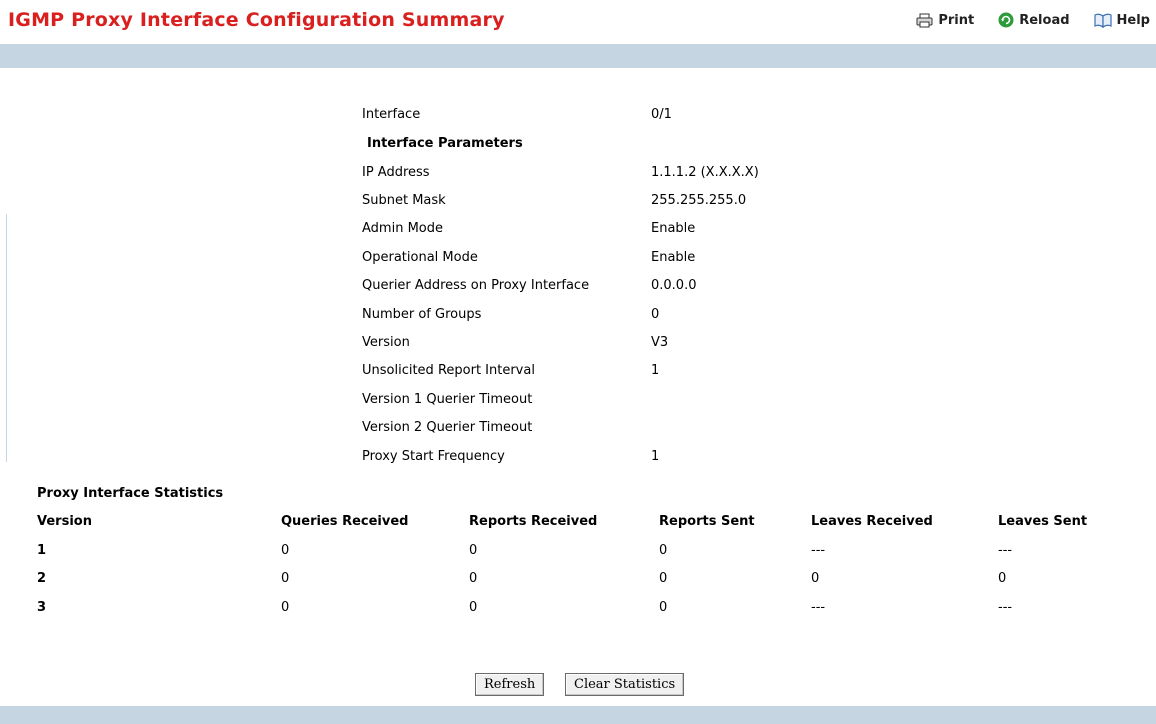  What do you see at coordinates (655, 314) in the screenshot?
I see `number-of-groups-value: 0` at bounding box center [655, 314].